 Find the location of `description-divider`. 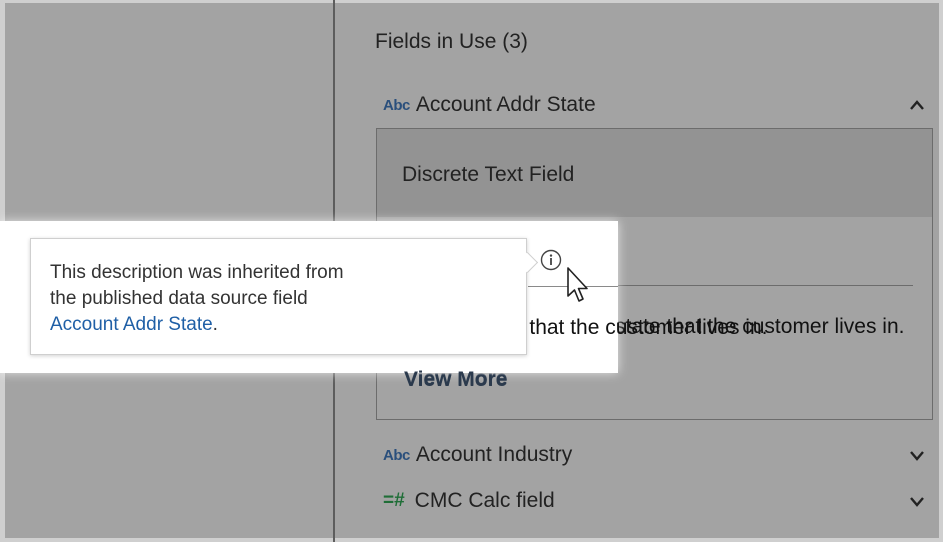

description-divider is located at coordinates (765, 285).